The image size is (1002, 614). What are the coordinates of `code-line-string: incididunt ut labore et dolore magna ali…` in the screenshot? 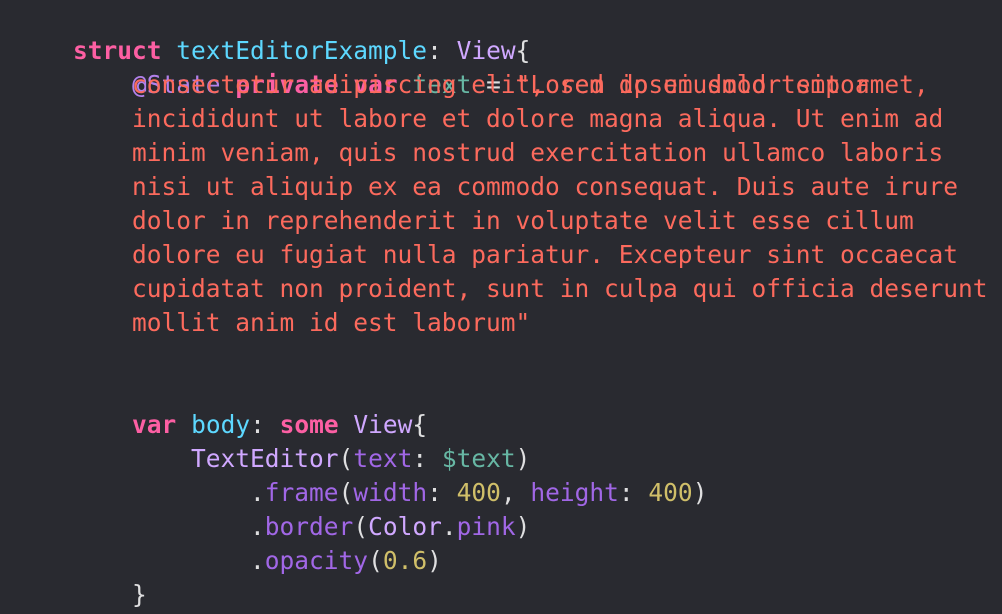 It's located at (508, 119).